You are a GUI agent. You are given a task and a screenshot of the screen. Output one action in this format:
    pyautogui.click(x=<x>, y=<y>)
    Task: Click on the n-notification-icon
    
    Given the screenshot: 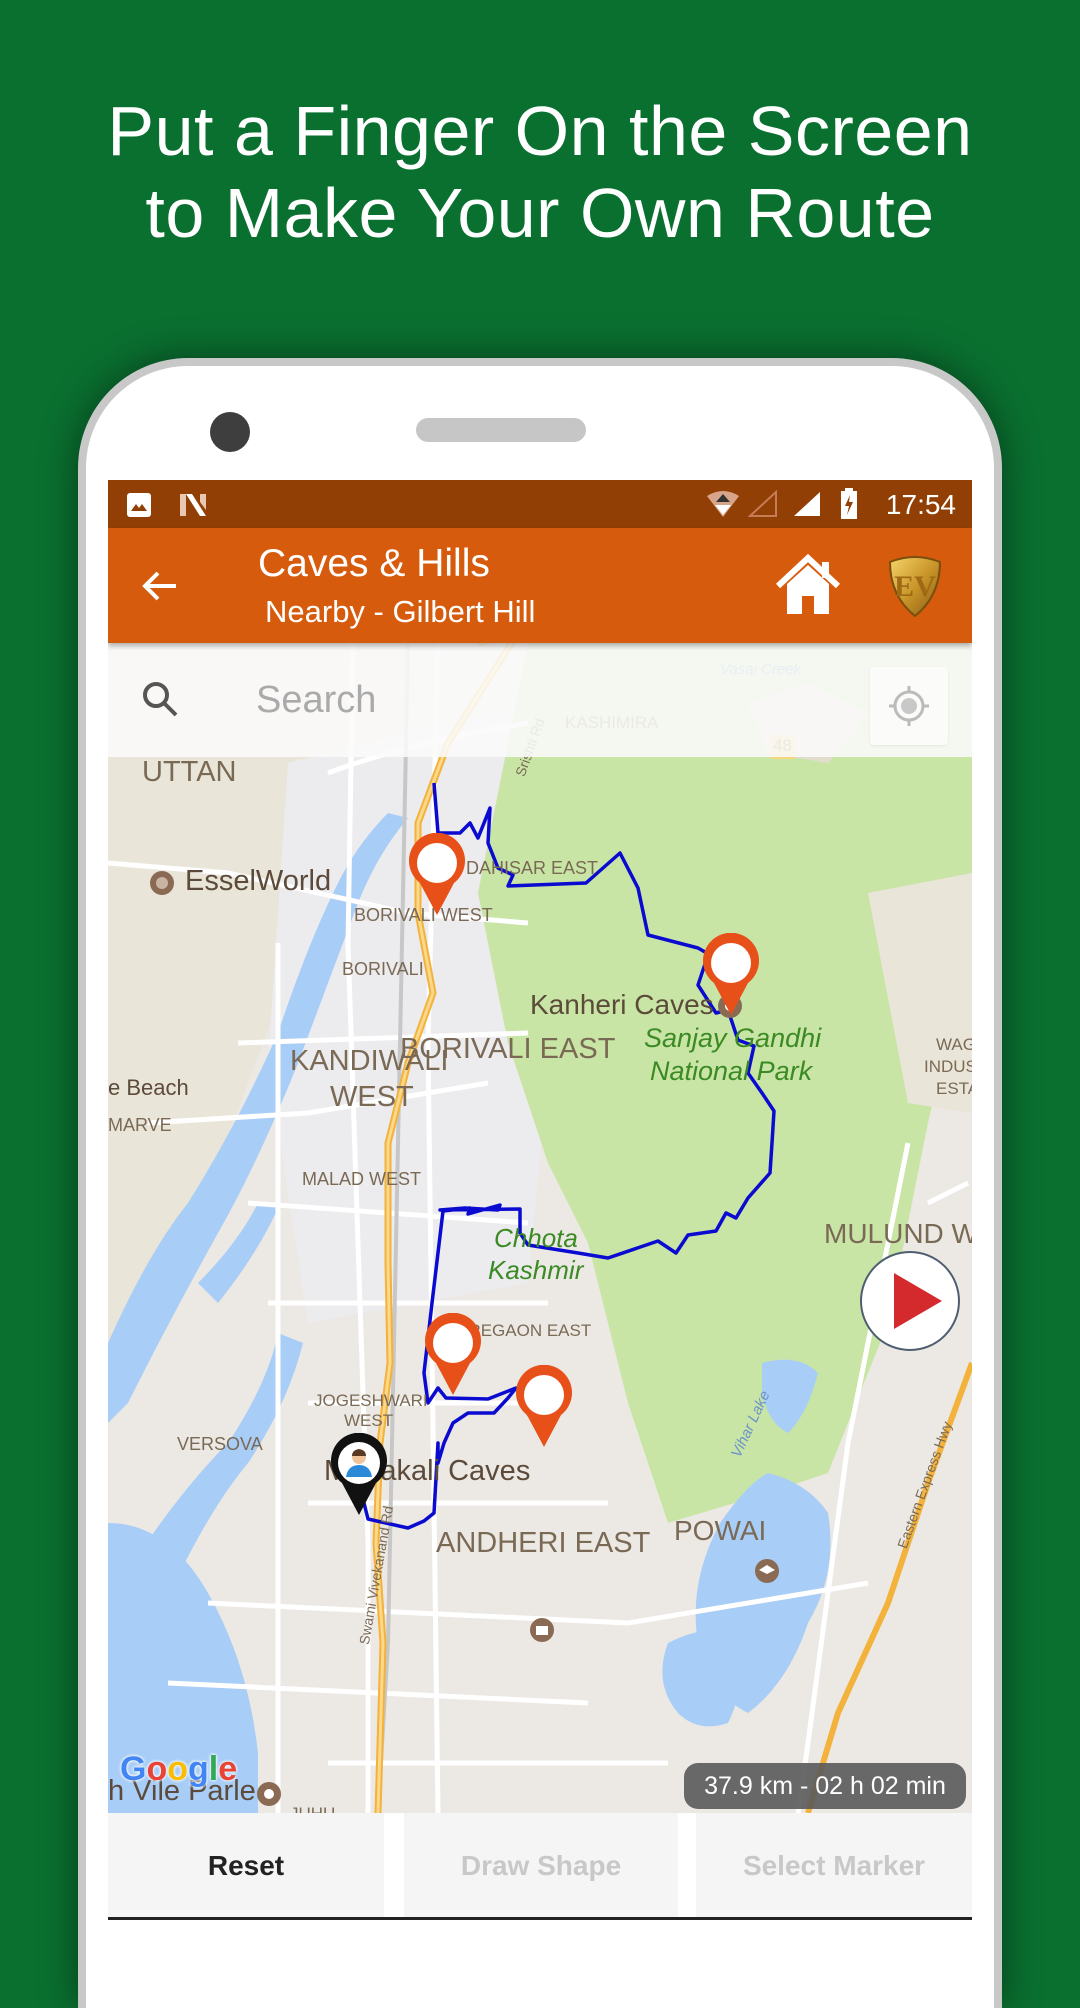 What is the action you would take?
    pyautogui.click(x=193, y=505)
    